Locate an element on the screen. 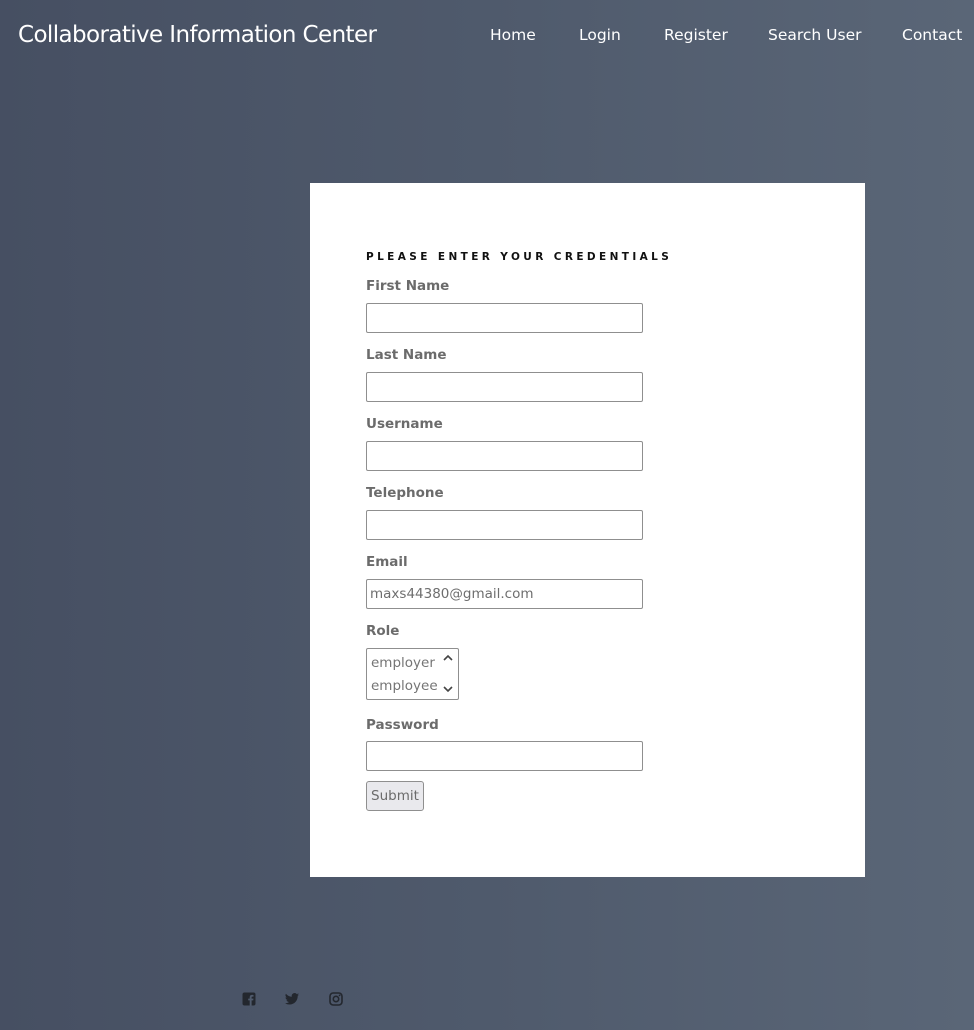 Image resolution: width=974 pixels, height=1030 pixels. email-label: Email is located at coordinates (387, 562).